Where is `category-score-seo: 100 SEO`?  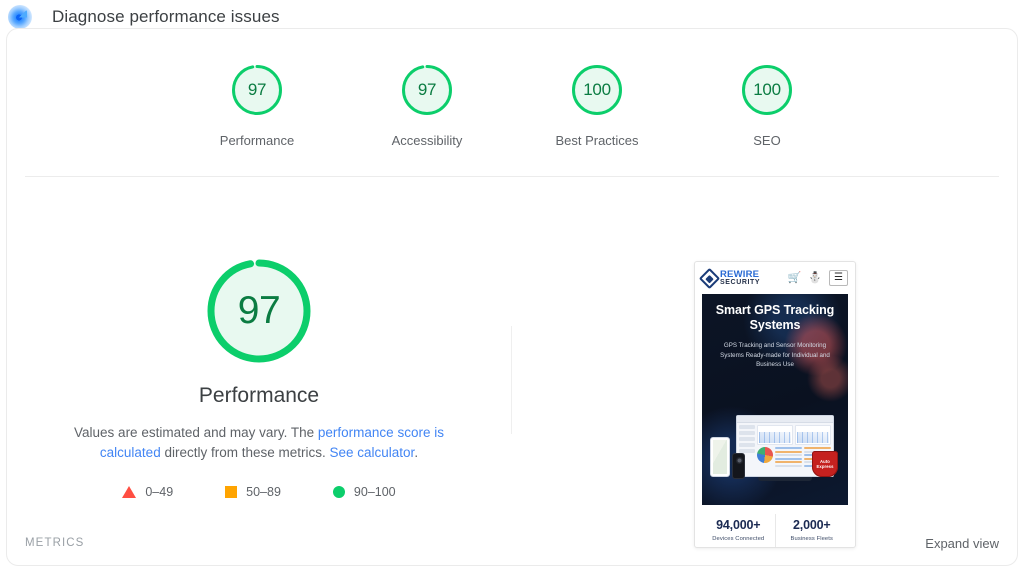
category-score-seo: 100 SEO is located at coordinates (767, 105).